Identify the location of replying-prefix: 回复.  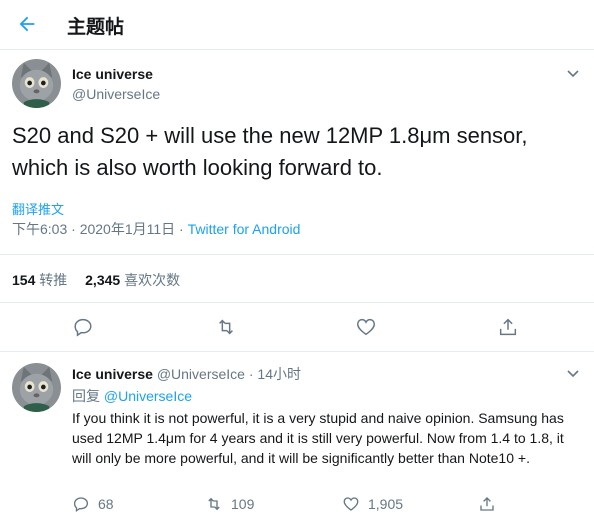
(88, 396).